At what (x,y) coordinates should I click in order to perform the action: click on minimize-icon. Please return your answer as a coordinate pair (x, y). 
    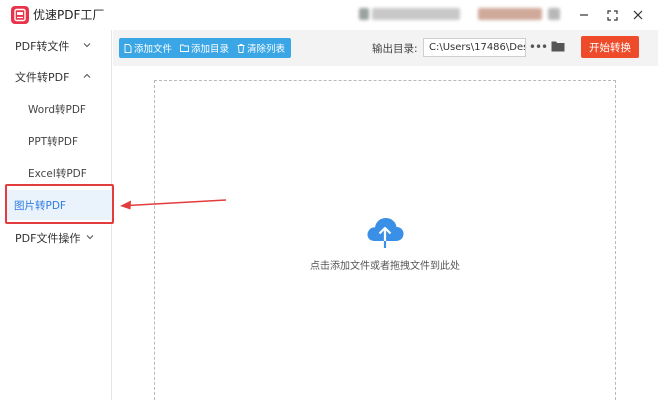
    Looking at the image, I should click on (584, 15).